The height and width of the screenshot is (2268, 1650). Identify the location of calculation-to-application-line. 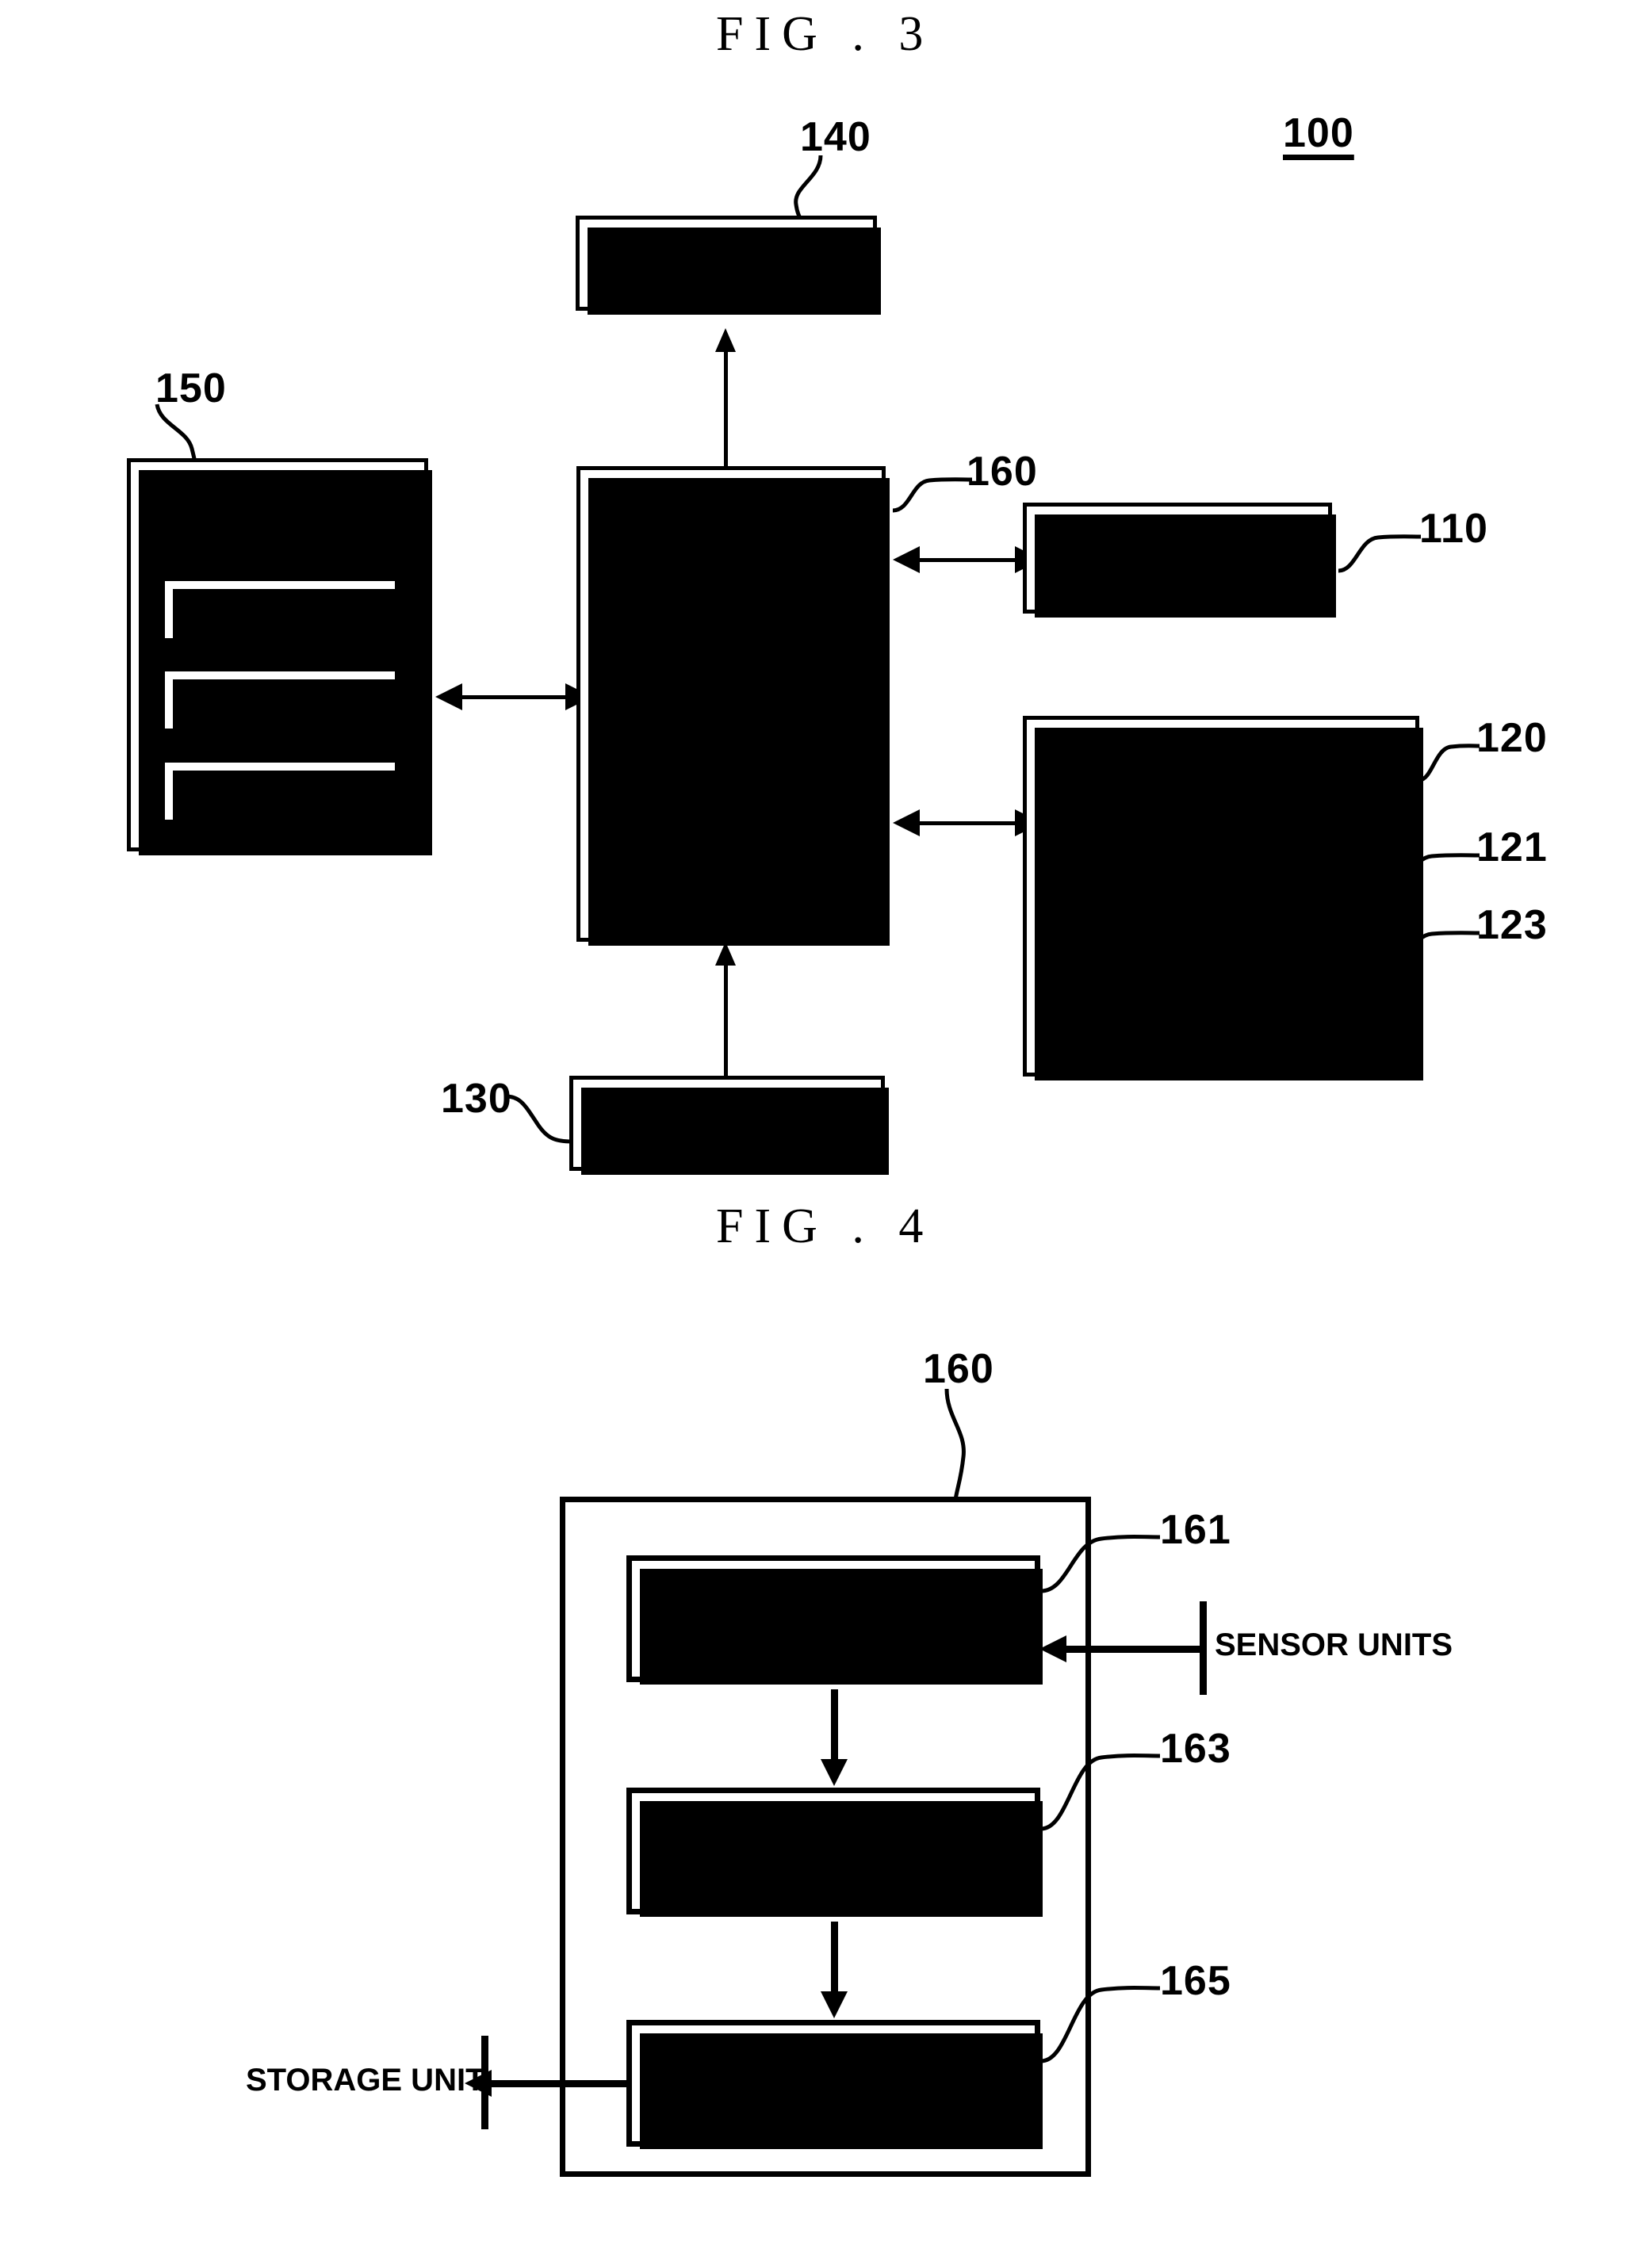
(834, 1959).